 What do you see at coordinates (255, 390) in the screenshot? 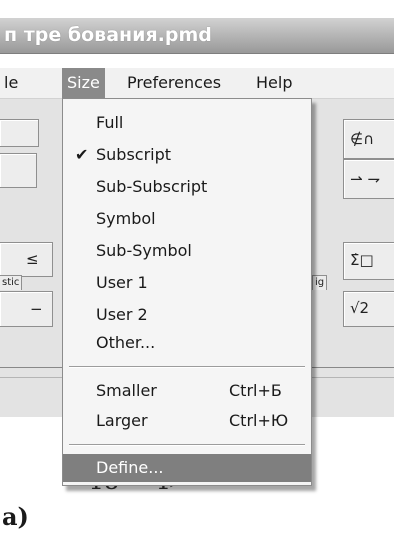
I see `menu-item-shortcut: Ctrl+Б` at bounding box center [255, 390].